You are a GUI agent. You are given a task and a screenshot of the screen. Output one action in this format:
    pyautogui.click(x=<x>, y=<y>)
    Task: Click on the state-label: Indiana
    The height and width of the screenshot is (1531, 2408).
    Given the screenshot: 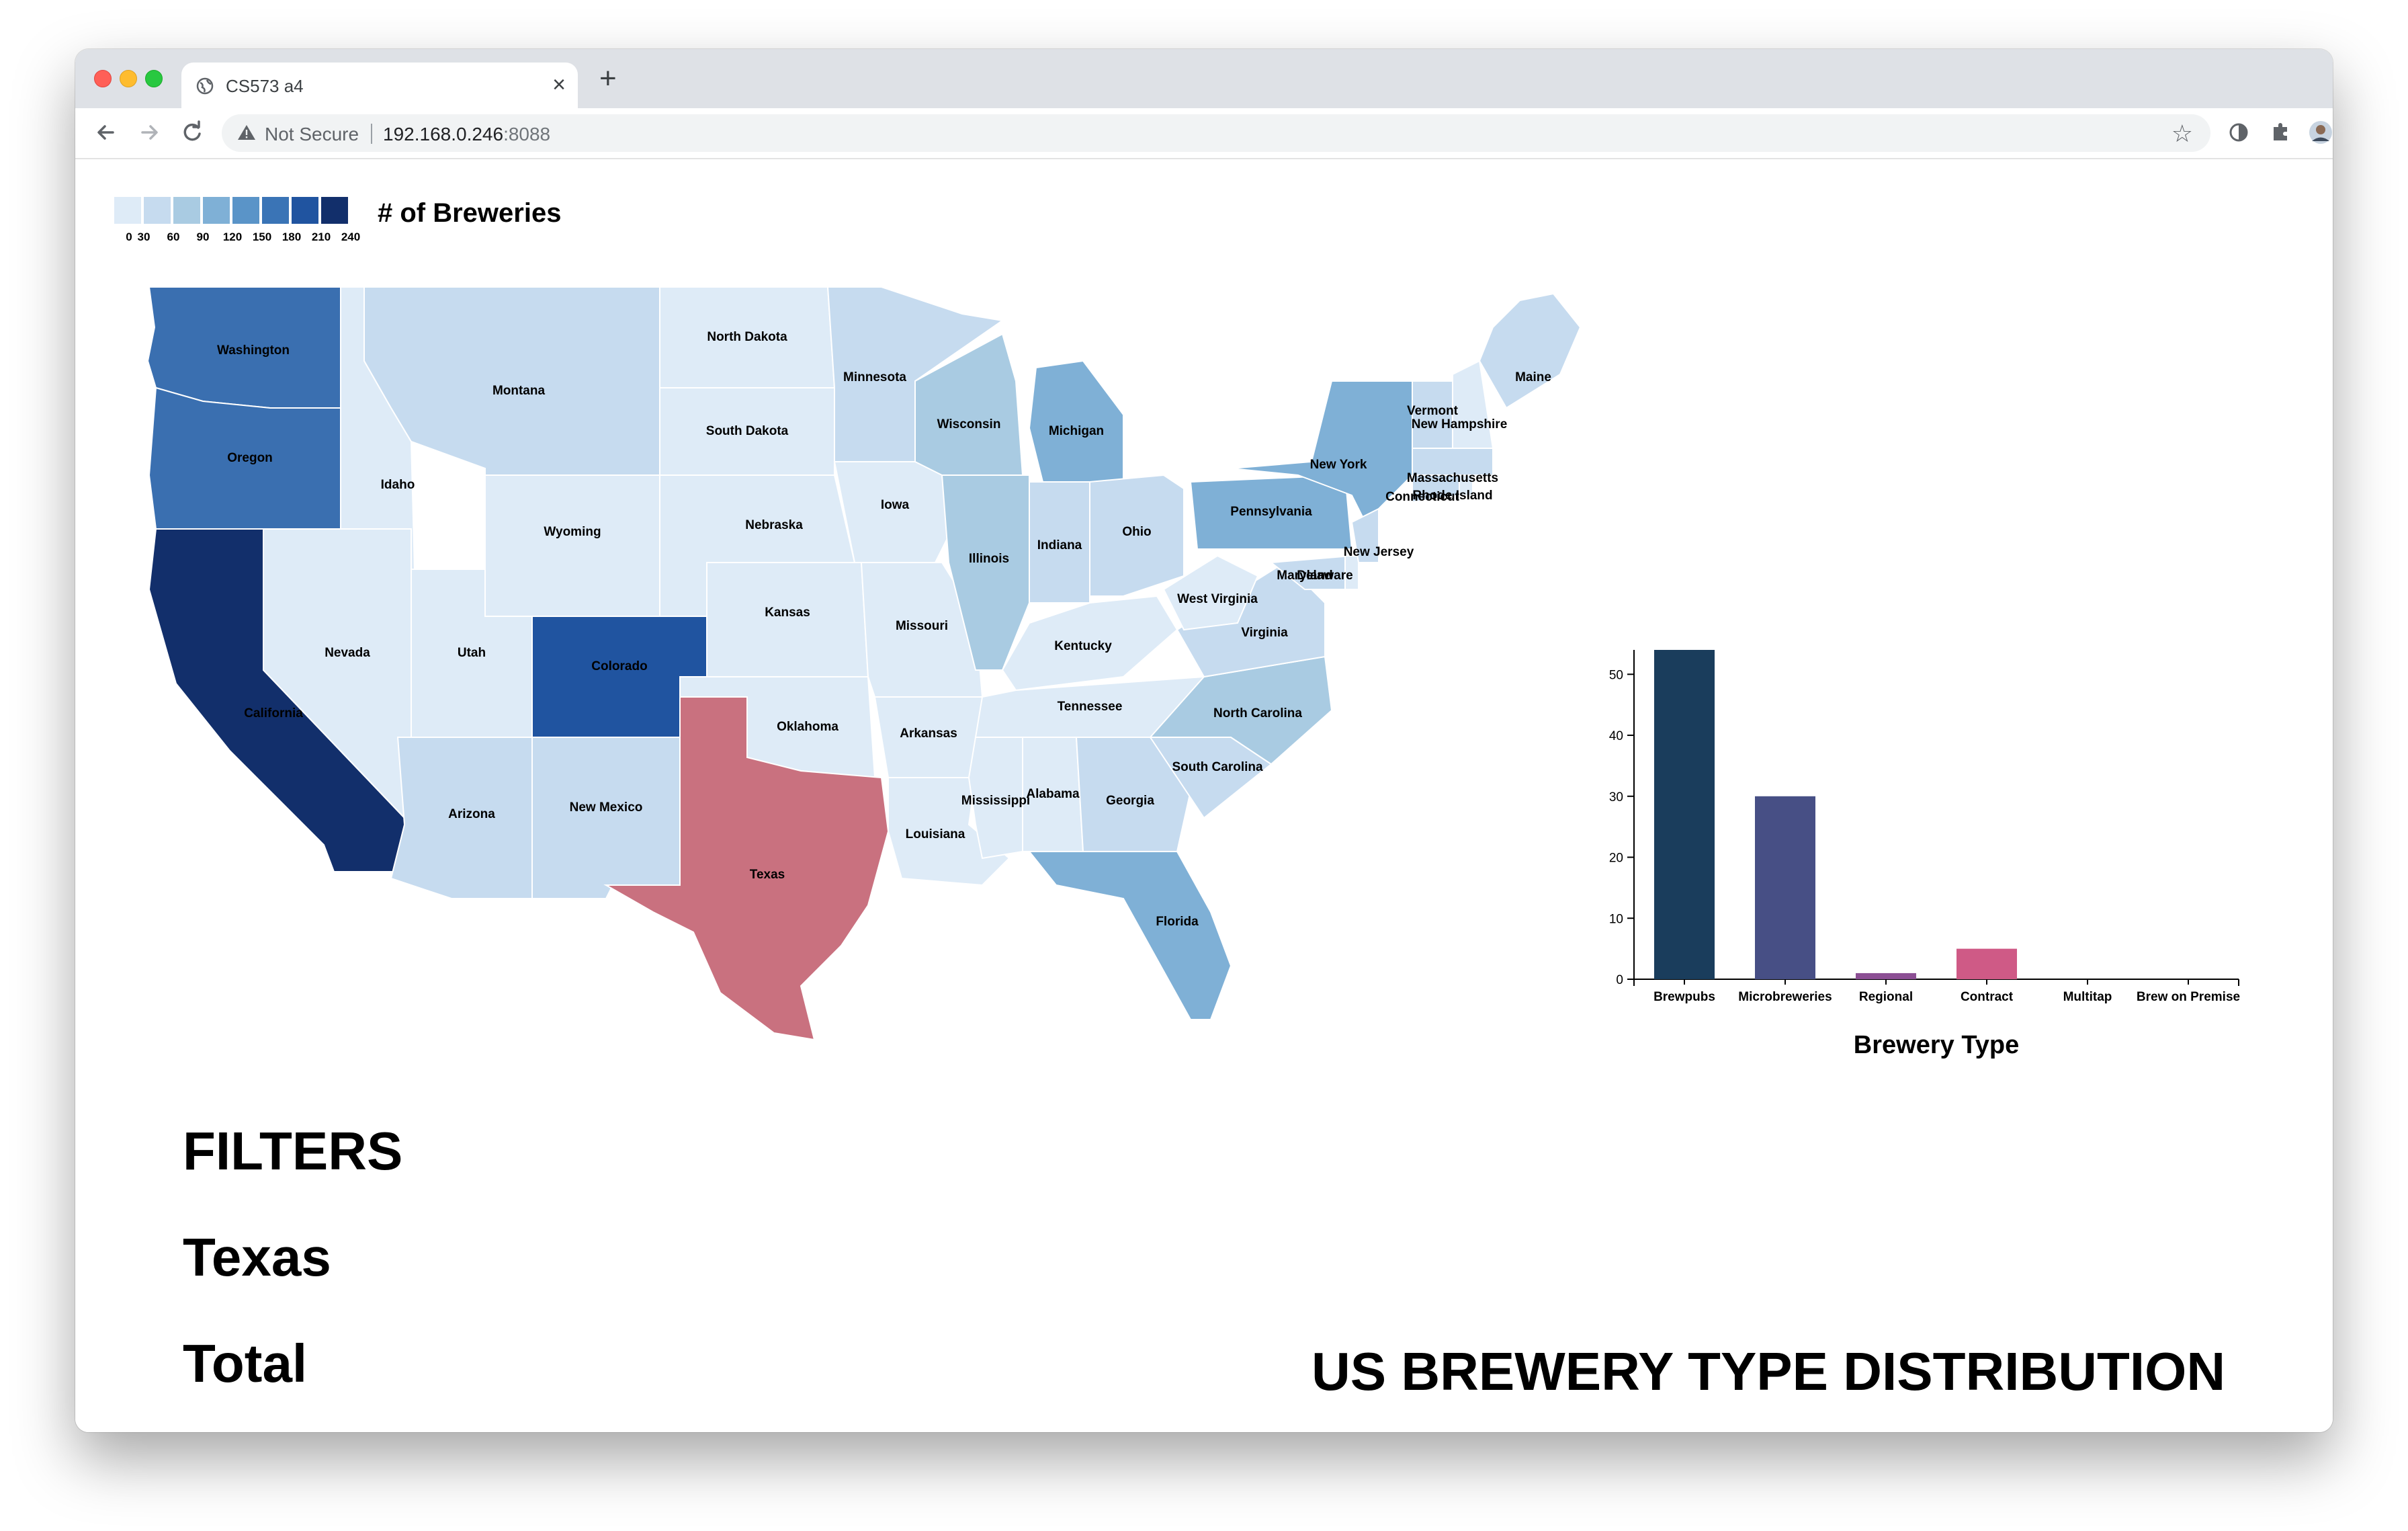 What is the action you would take?
    pyautogui.click(x=1059, y=545)
    